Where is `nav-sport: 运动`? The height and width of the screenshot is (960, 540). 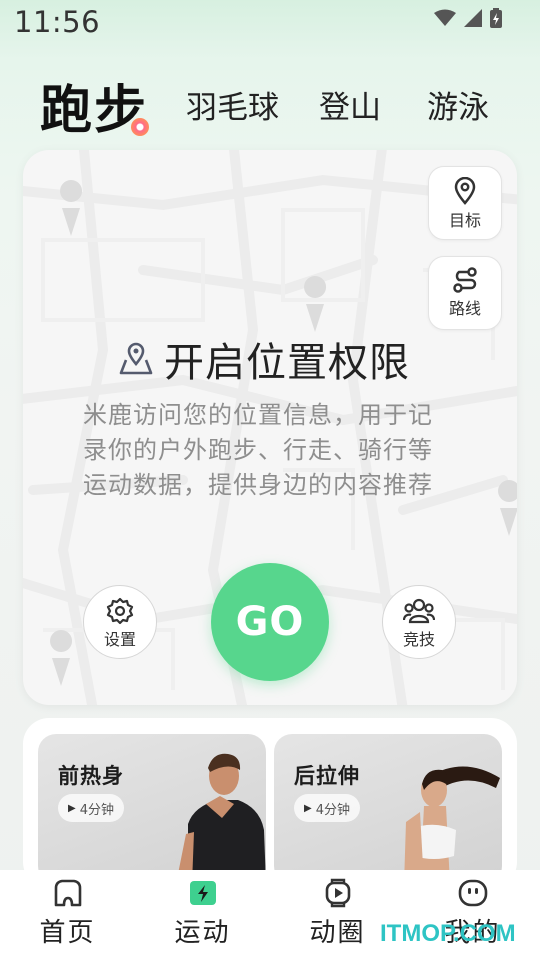
nav-sport: 运动 is located at coordinates (202, 915).